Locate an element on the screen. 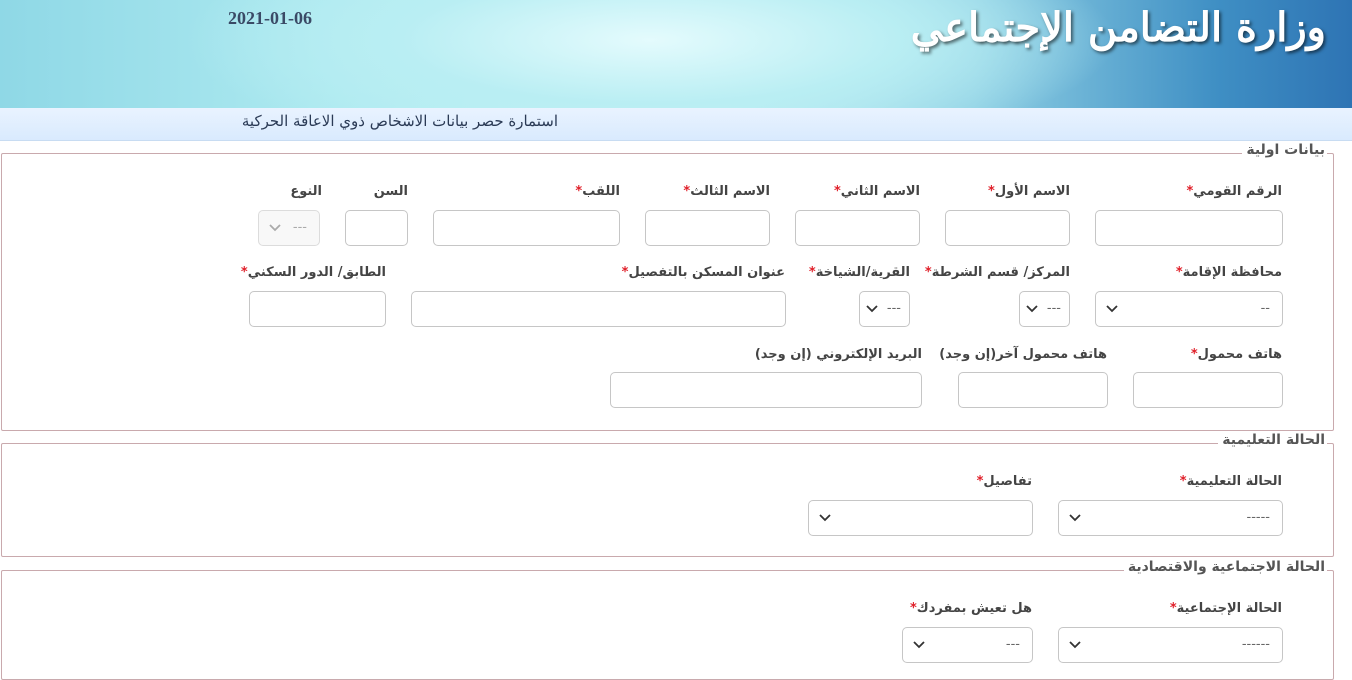 The height and width of the screenshot is (680, 1352). governorate-select-value: -- is located at coordinates (1265, 308).